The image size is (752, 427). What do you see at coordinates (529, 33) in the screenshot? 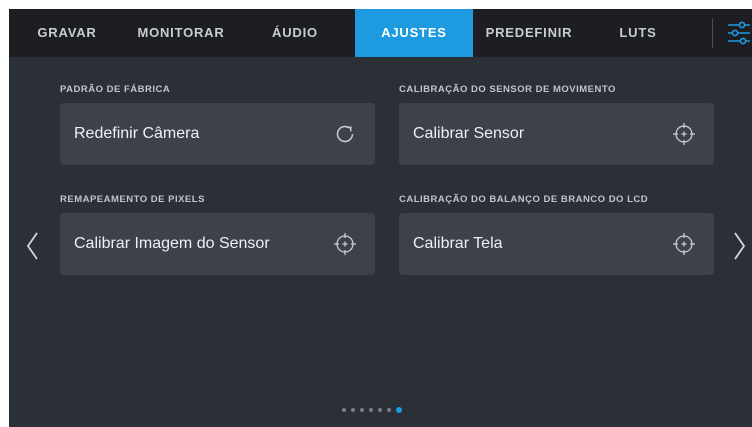
I see `tab-predefinir: PREDEFINIR` at bounding box center [529, 33].